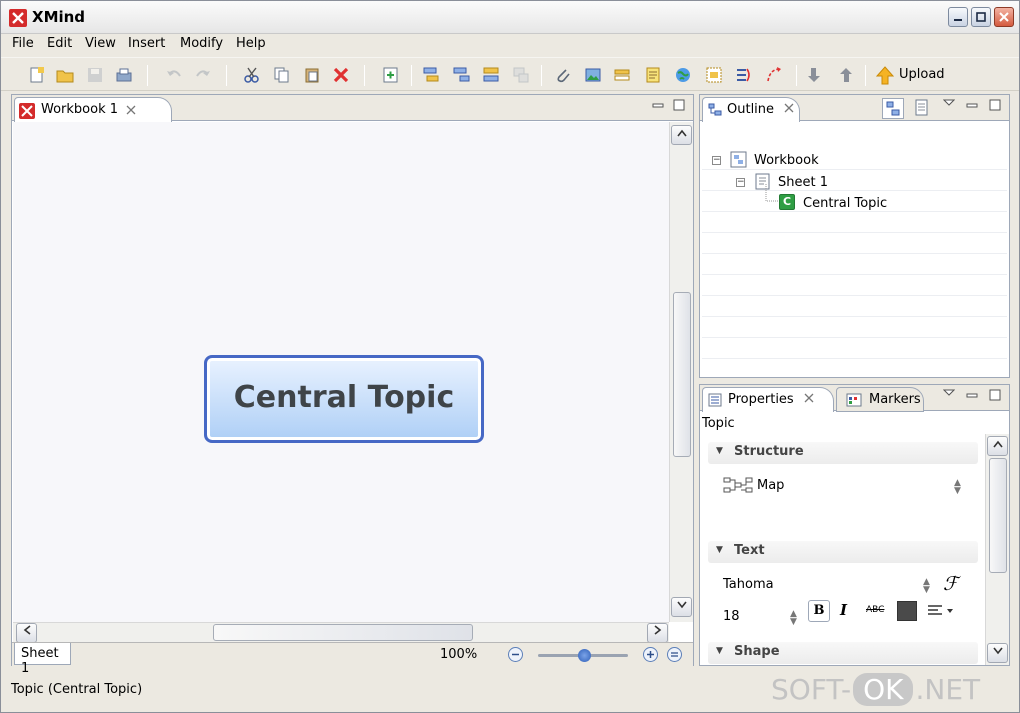 This screenshot has width=1020, height=713. What do you see at coordinates (510, 74) in the screenshot?
I see `toolbar: Upload` at bounding box center [510, 74].